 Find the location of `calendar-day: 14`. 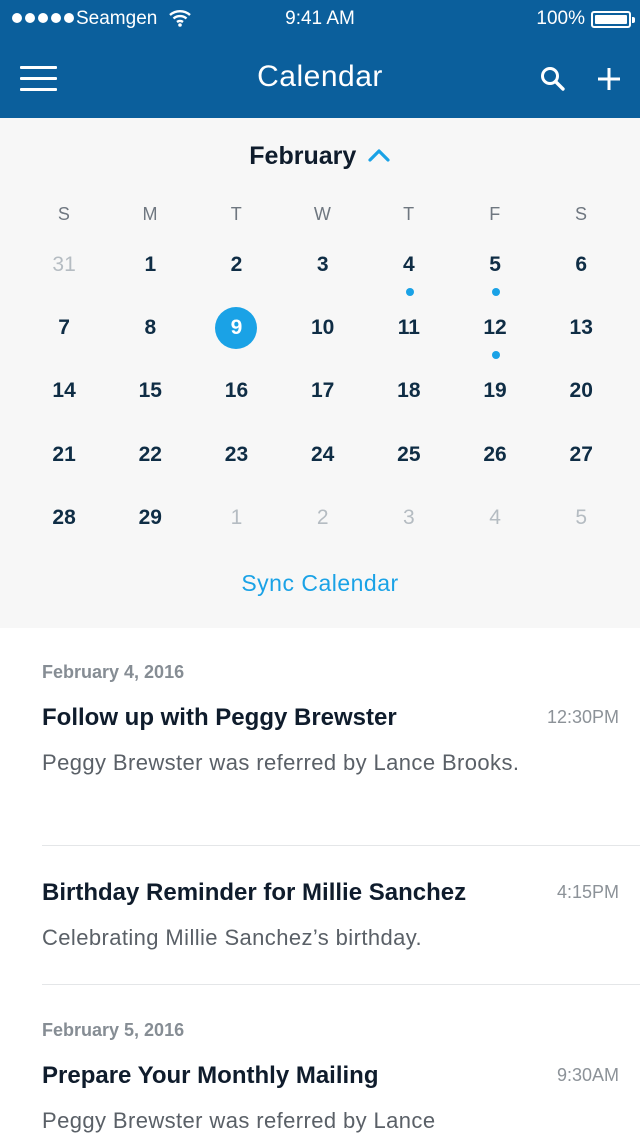

calendar-day: 14 is located at coordinates (64, 393).